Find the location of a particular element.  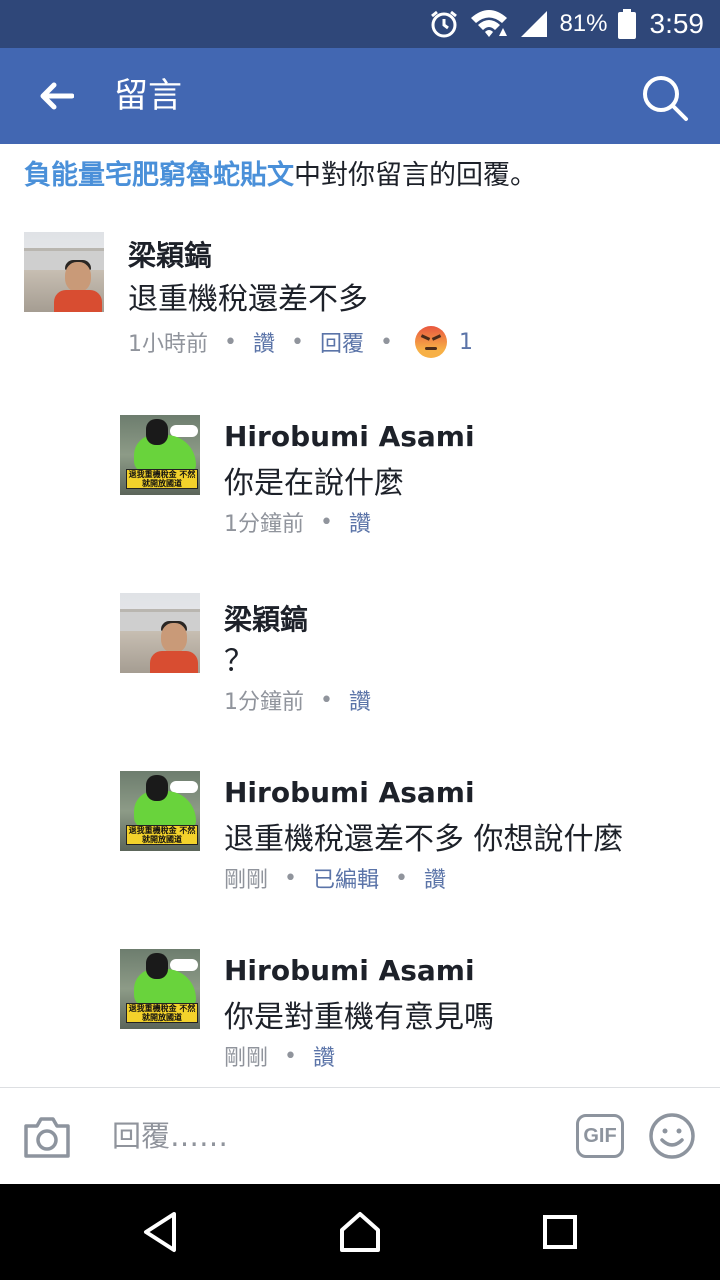

comment: 梁穎鎬 退重機稅還差不多 1小時前 • 讚 • 回覆 • 1 is located at coordinates (360, 300).